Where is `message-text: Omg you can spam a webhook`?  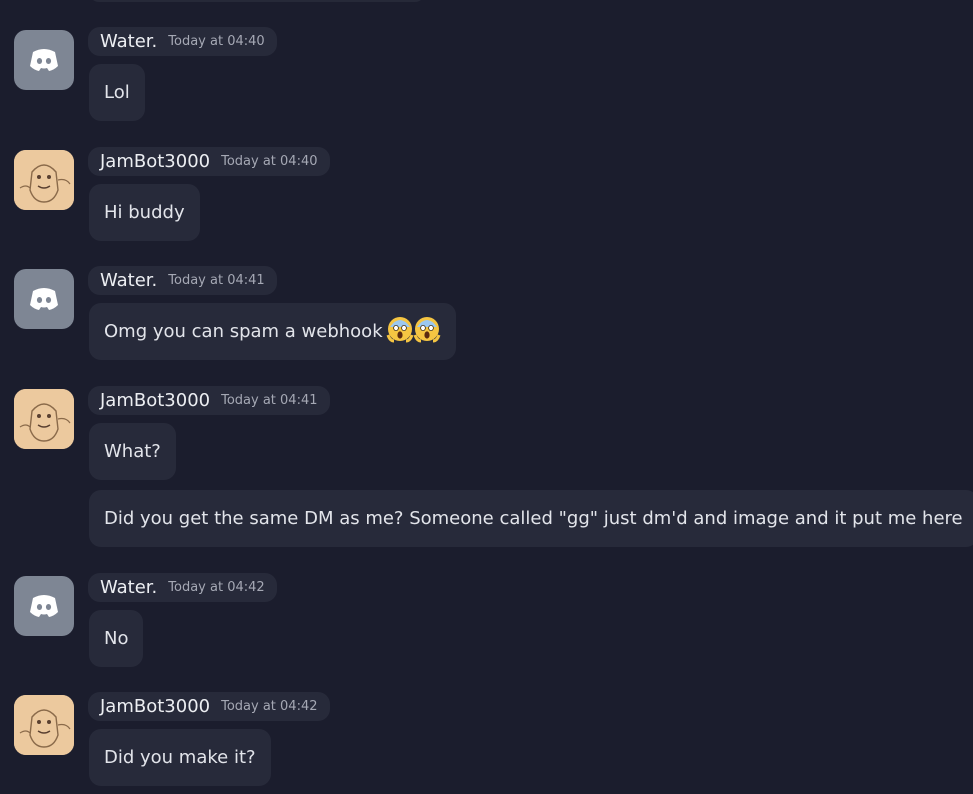
message-text: Omg you can spam a webhook is located at coordinates (243, 331).